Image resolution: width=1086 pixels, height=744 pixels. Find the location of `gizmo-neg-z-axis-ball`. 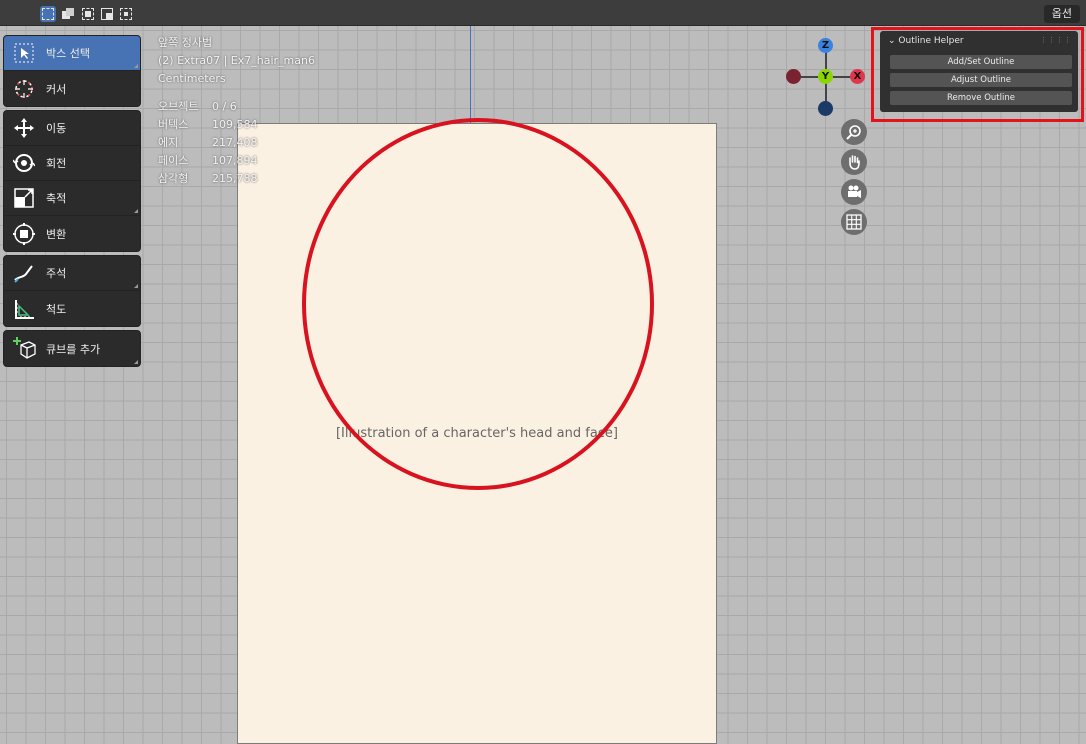

gizmo-neg-z-axis-ball is located at coordinates (825, 108).